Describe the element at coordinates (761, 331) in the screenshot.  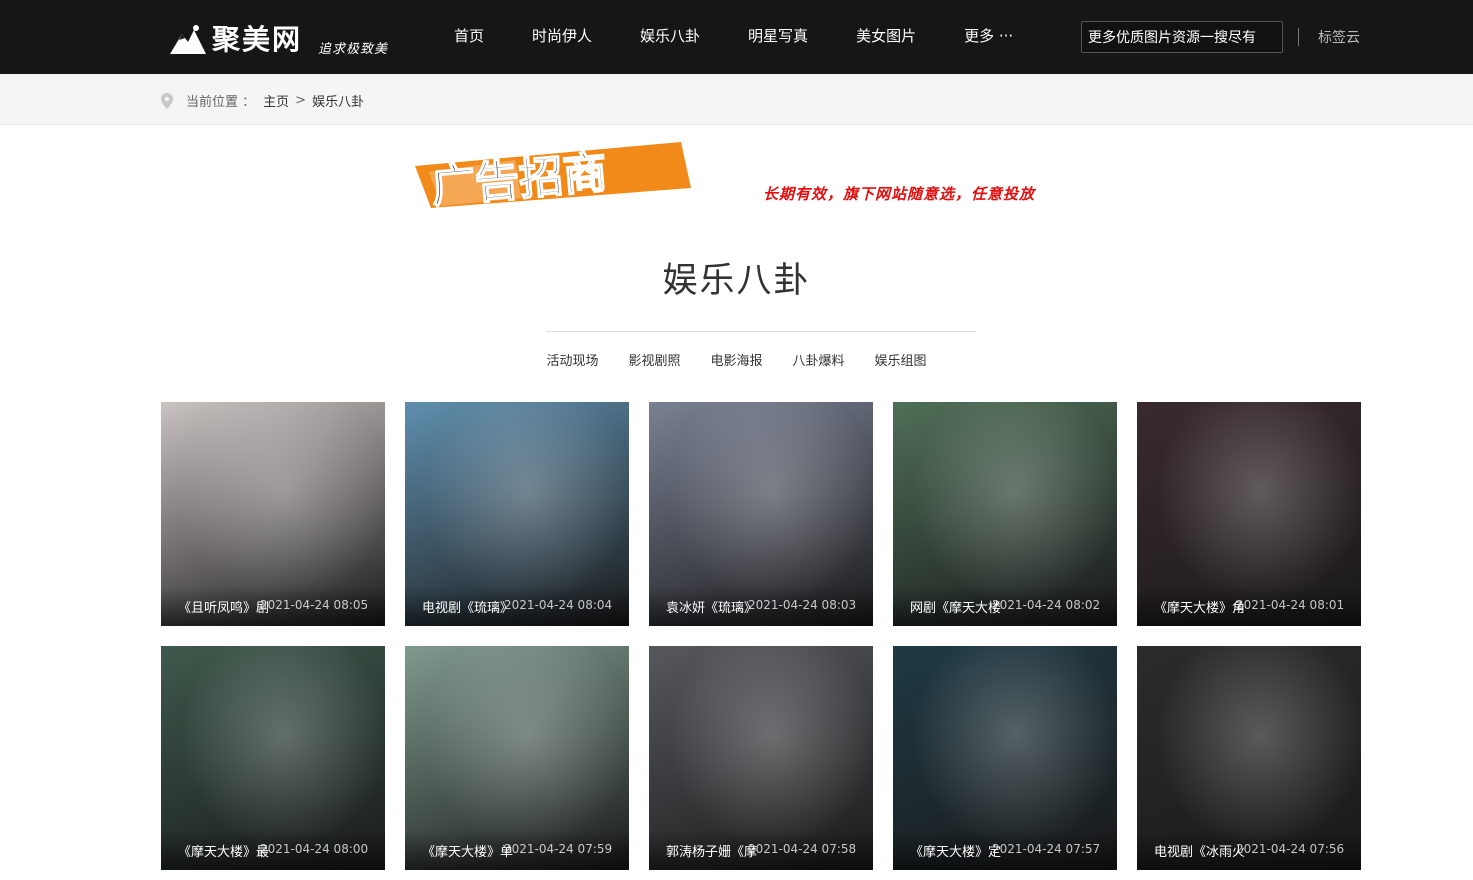
I see `title-divider` at that location.